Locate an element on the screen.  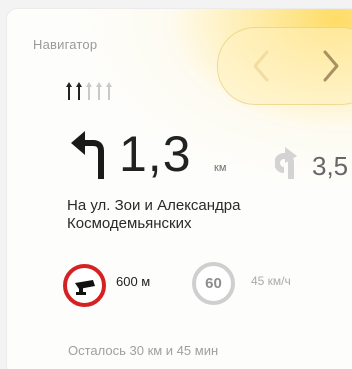
street-name: На ул. Зои и Александра Космодемьянских is located at coordinates (154, 214).